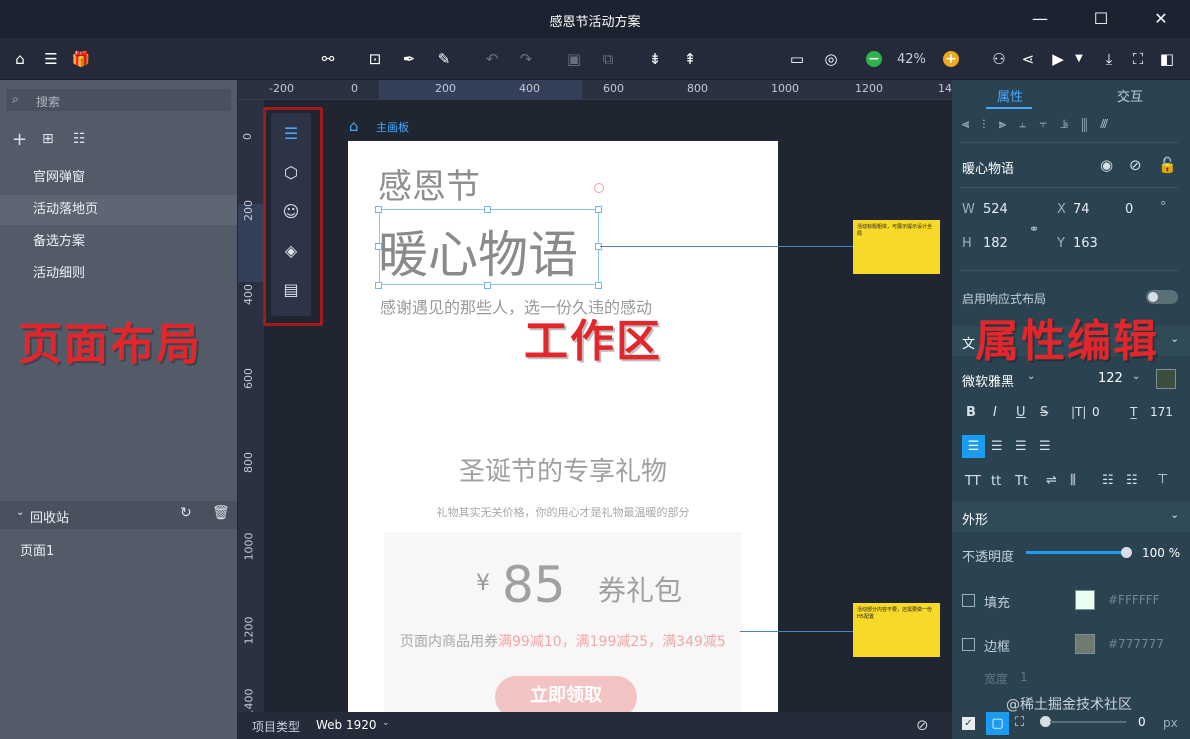 Image resolution: width=1190 pixels, height=739 pixels. Describe the element at coordinates (1081, 209) in the screenshot. I see `x-input: 74` at that location.